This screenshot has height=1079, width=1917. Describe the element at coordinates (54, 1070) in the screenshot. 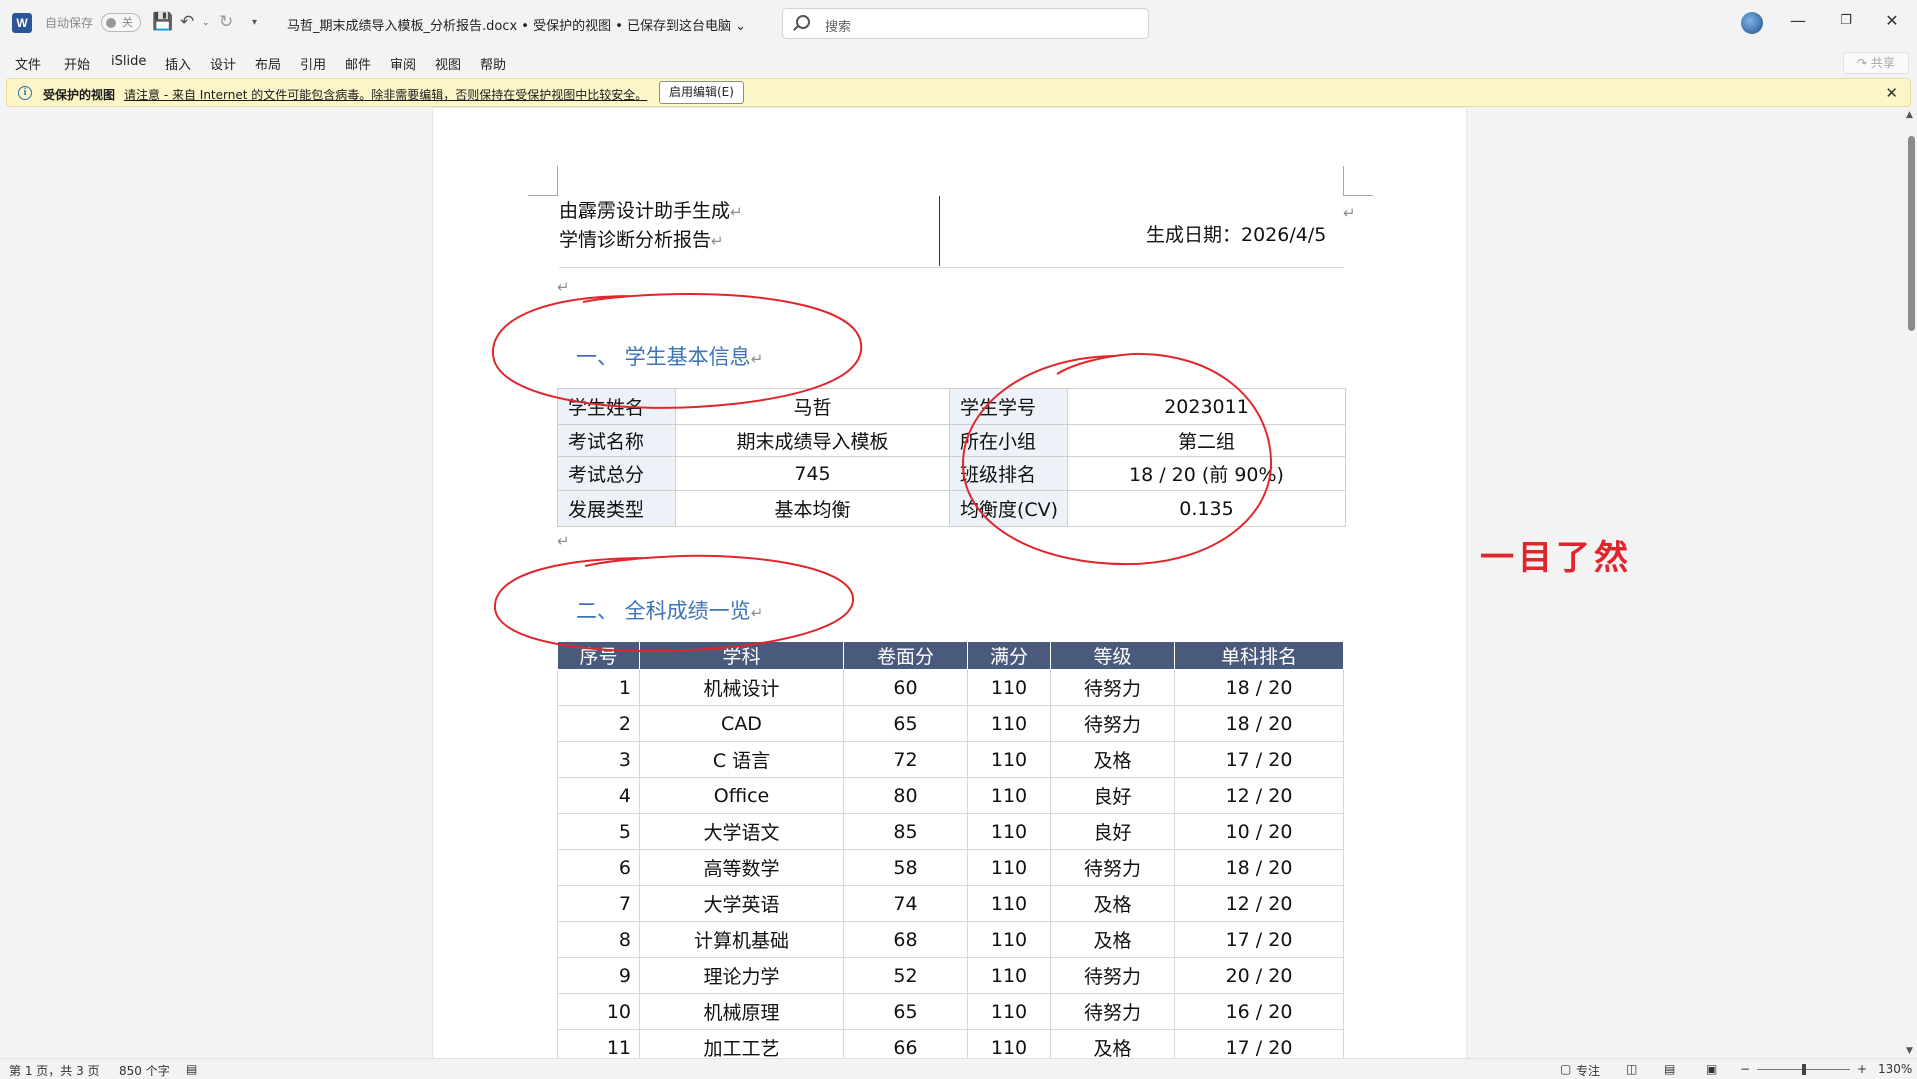

I see `page-info: 第 1 页，共 3 页` at that location.